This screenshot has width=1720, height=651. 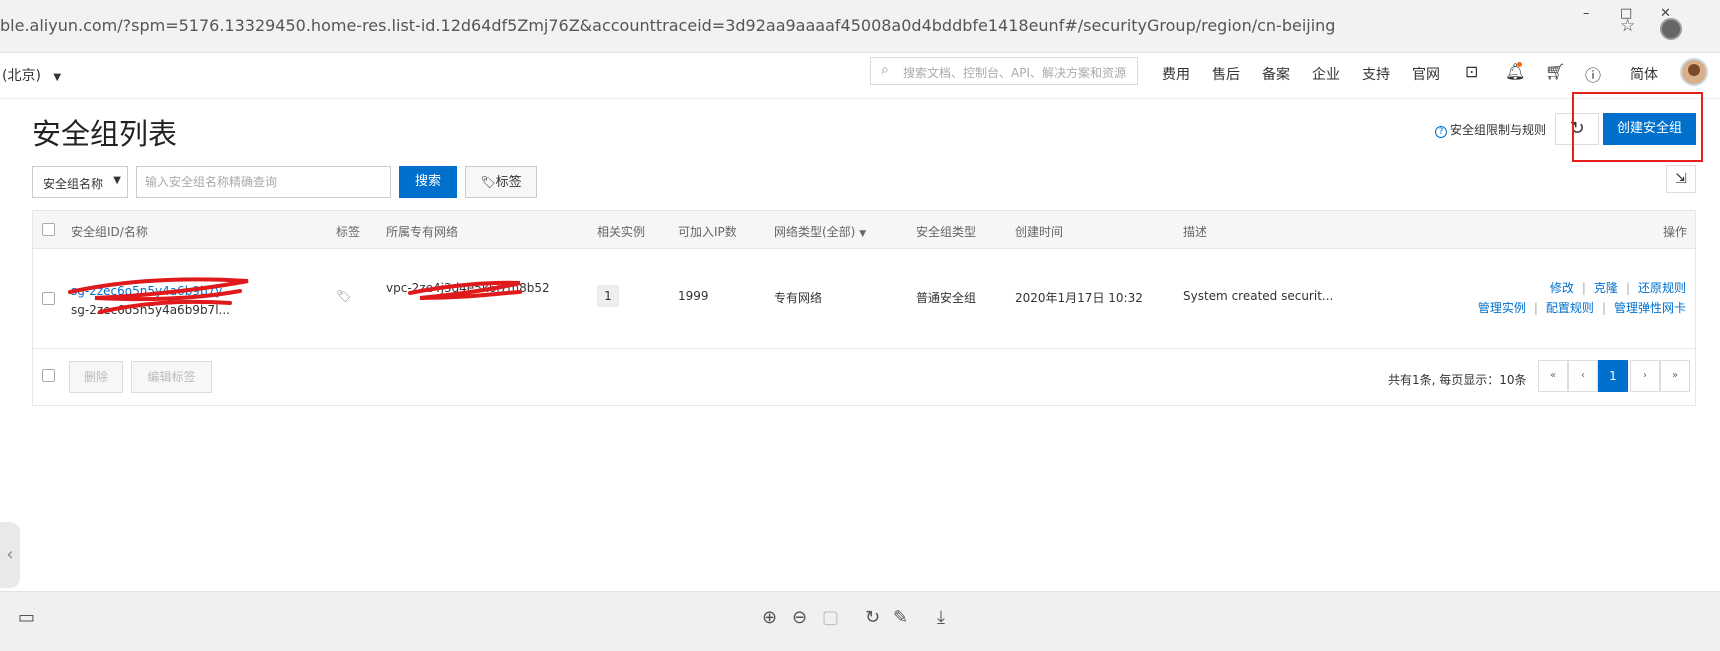 What do you see at coordinates (1553, 376) in the screenshot?
I see `first-page-button: «` at bounding box center [1553, 376].